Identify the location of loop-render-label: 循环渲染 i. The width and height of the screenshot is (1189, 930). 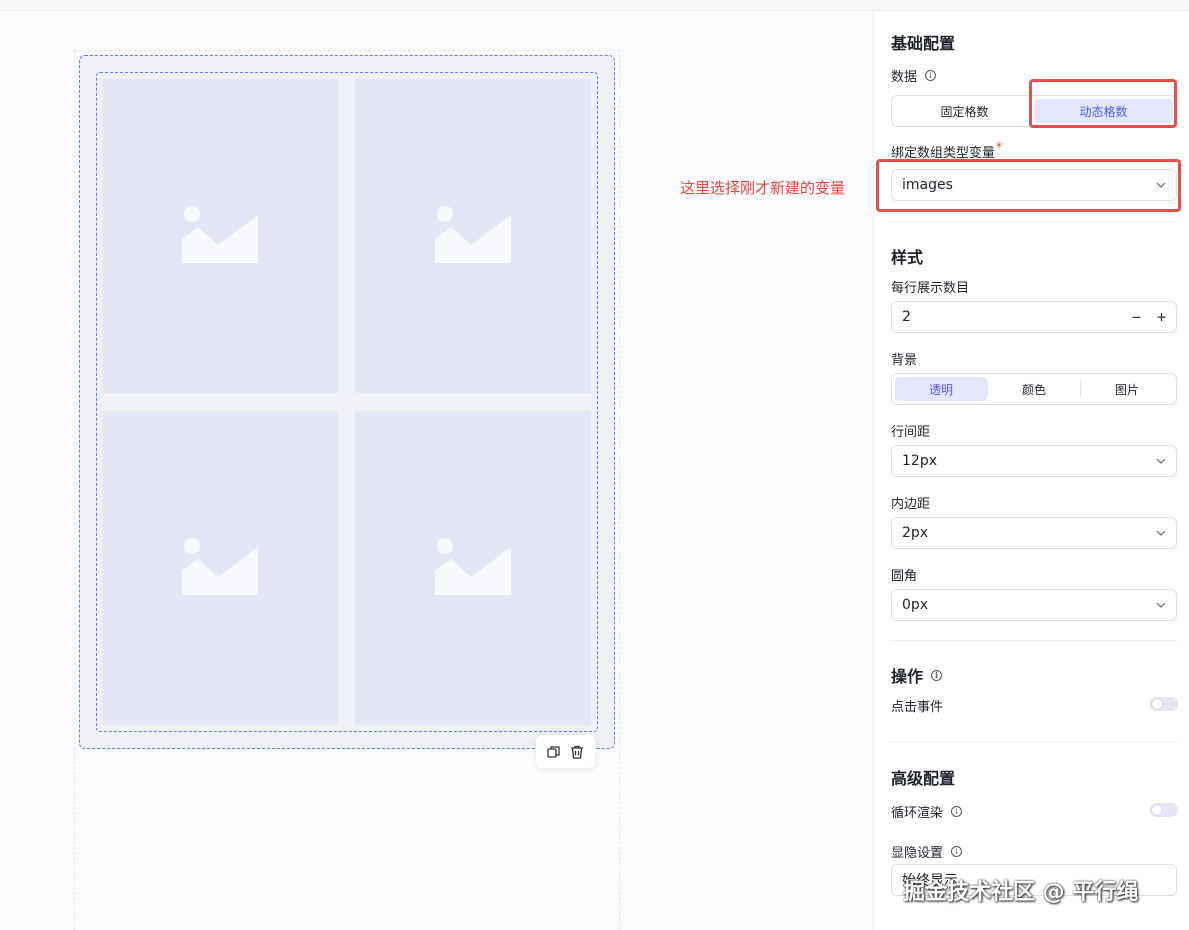
(927, 811).